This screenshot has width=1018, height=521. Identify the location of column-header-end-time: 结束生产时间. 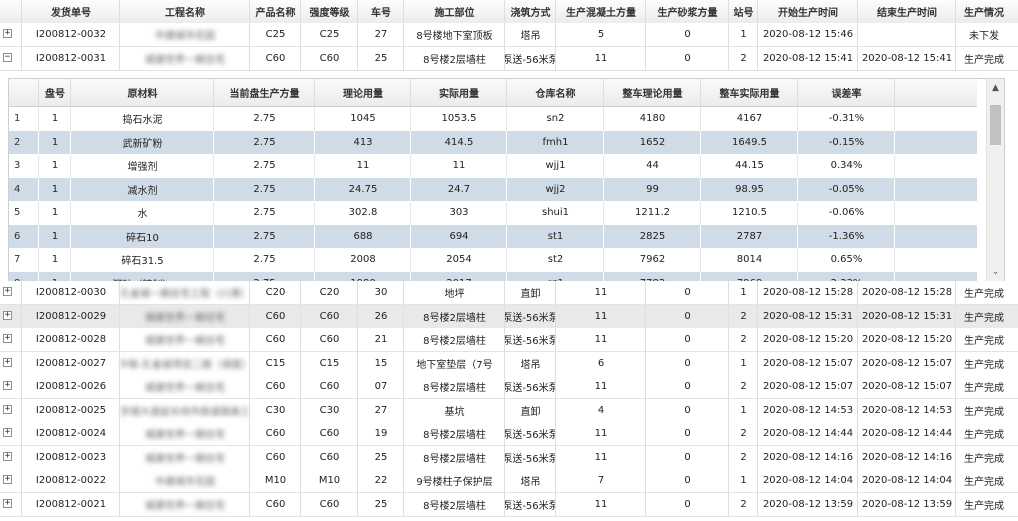
(907, 11).